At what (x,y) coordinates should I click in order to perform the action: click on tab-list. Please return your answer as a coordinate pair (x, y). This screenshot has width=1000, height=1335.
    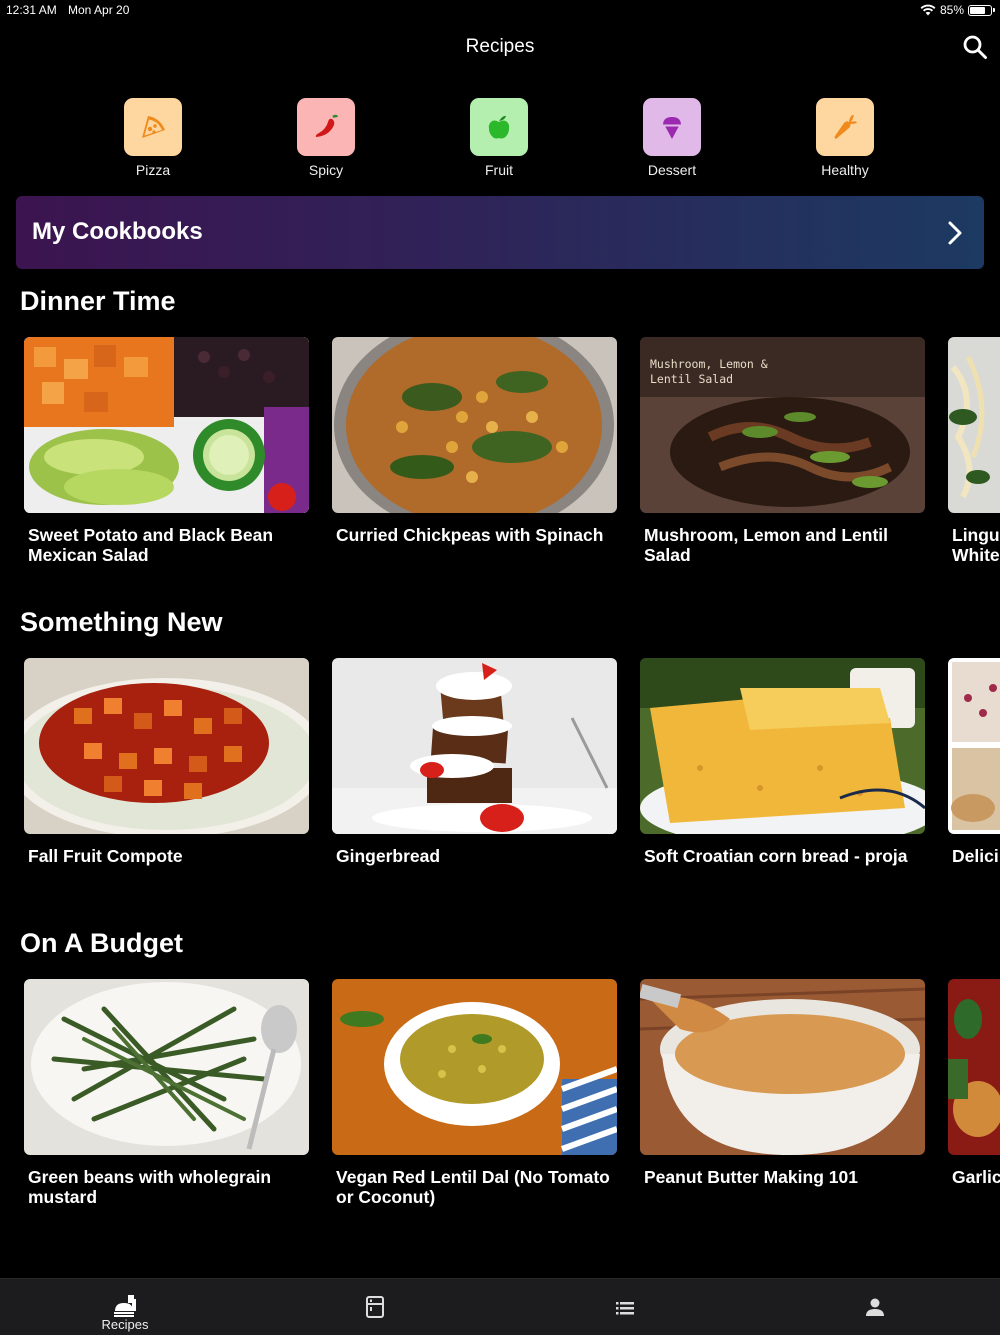
    Looking at the image, I should click on (625, 1307).